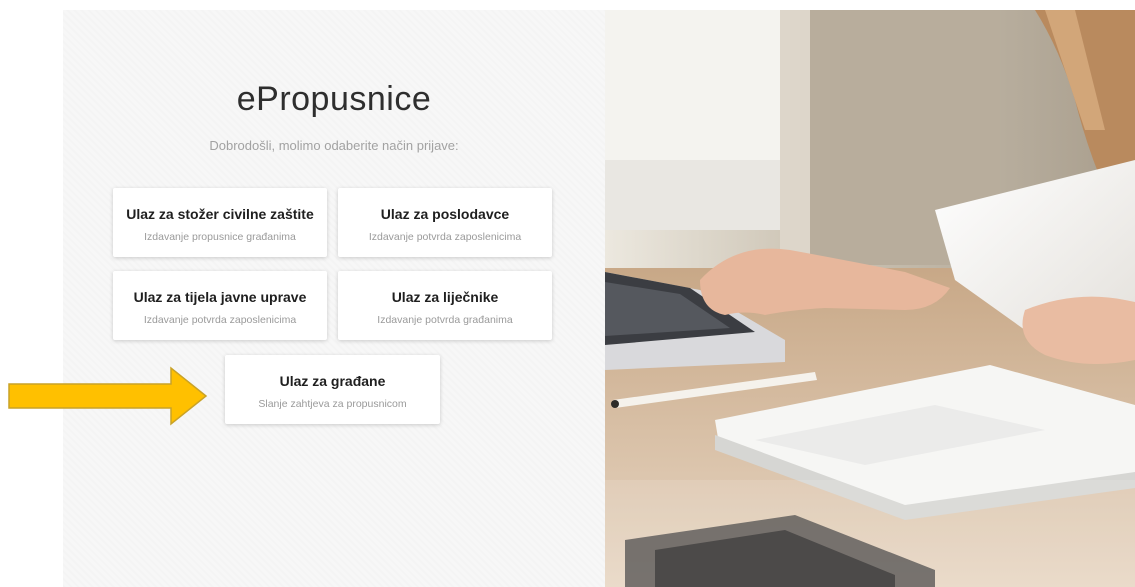 This screenshot has width=1135, height=587. Describe the element at coordinates (445, 214) in the screenshot. I see `card-title: Ulaz za poslodavce` at that location.